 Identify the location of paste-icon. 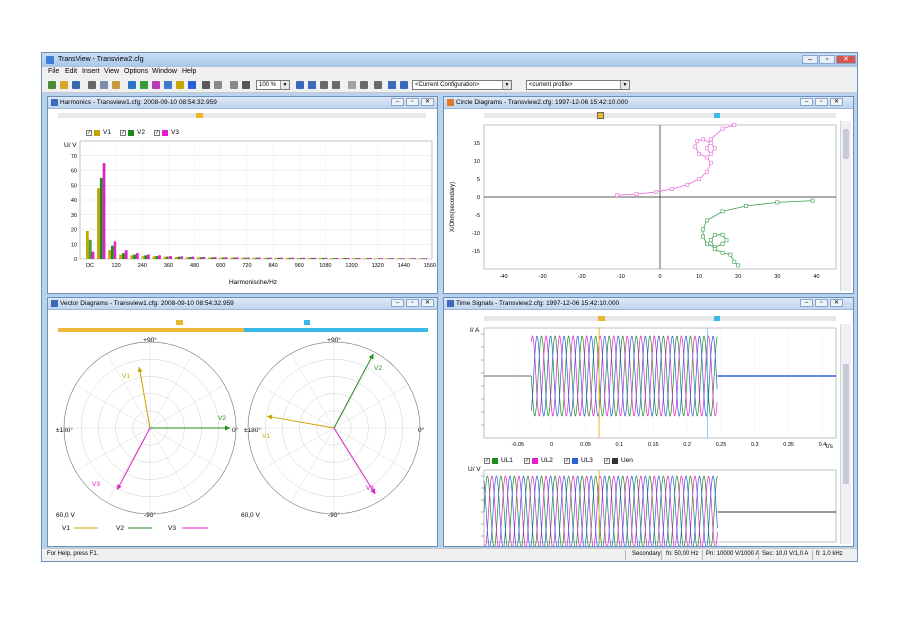
(116, 85).